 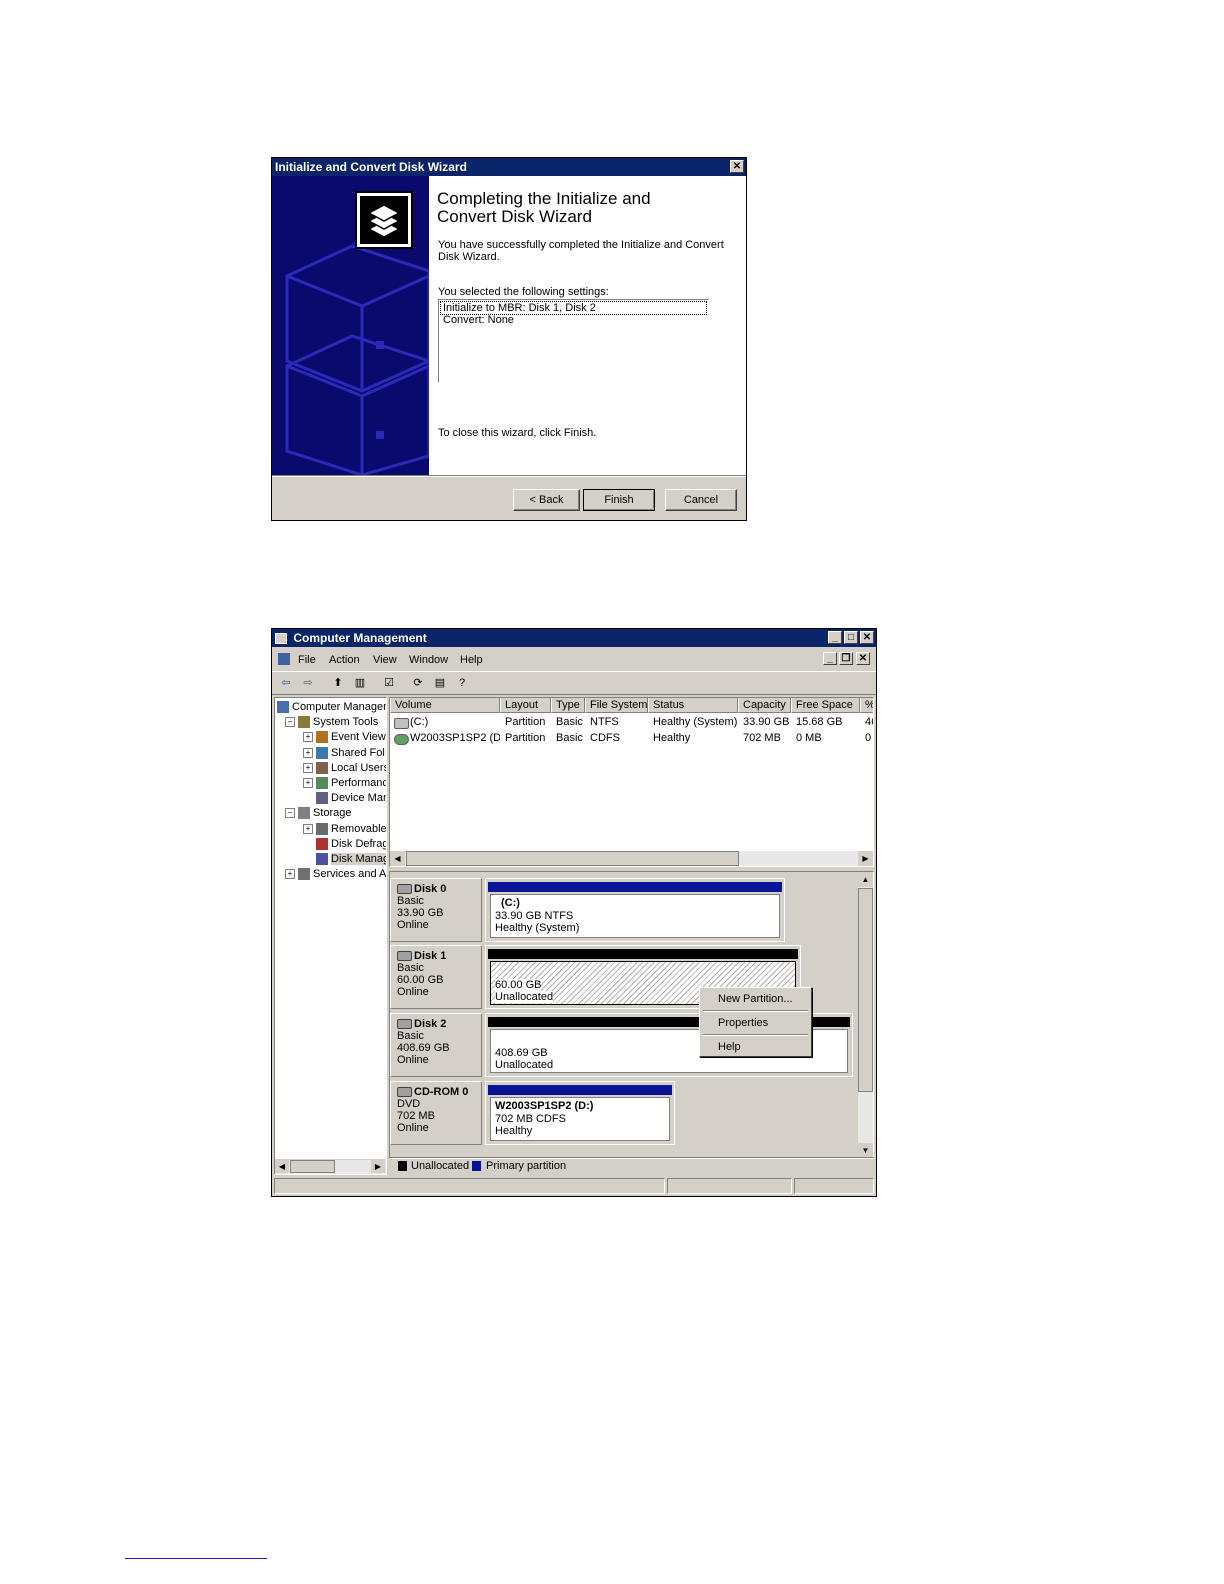 What do you see at coordinates (865, 1150) in the screenshot?
I see `scroll-down-icon: ▼` at bounding box center [865, 1150].